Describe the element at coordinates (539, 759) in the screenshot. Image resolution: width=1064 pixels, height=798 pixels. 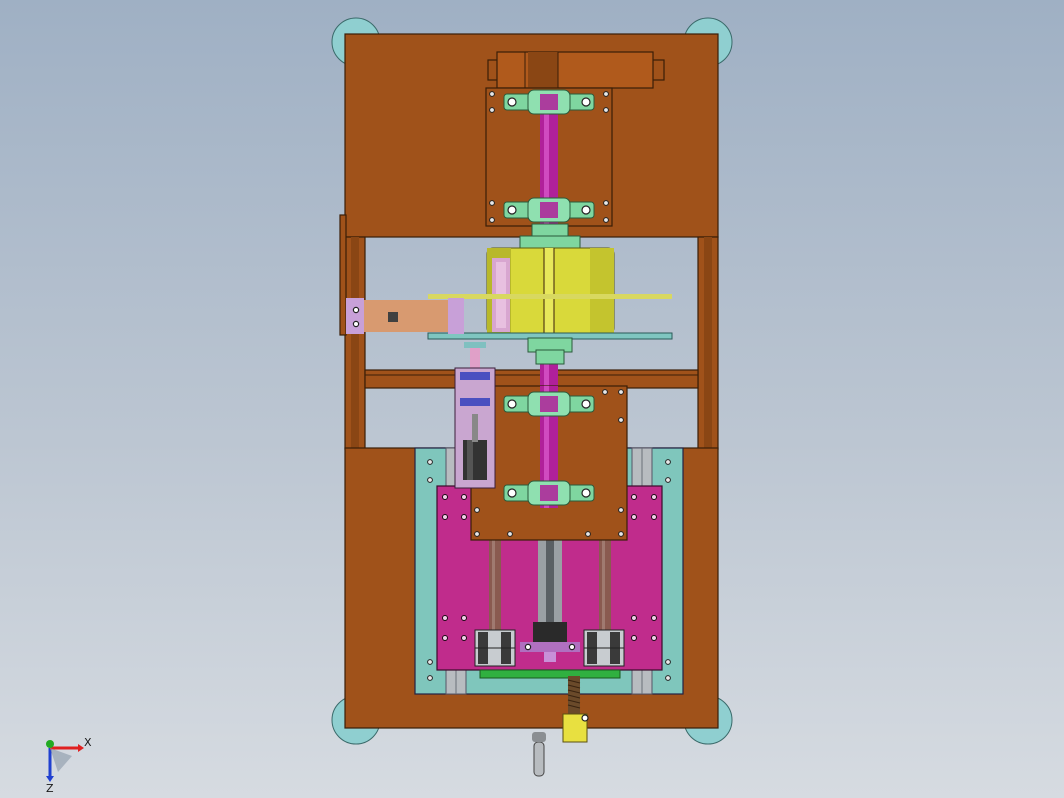
I see `crank-arm` at that location.